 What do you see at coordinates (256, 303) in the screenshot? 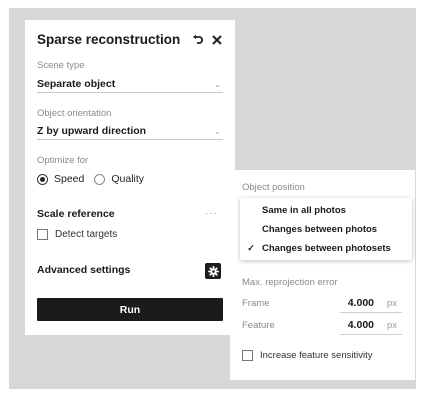
I see `frame-label: Frame` at bounding box center [256, 303].